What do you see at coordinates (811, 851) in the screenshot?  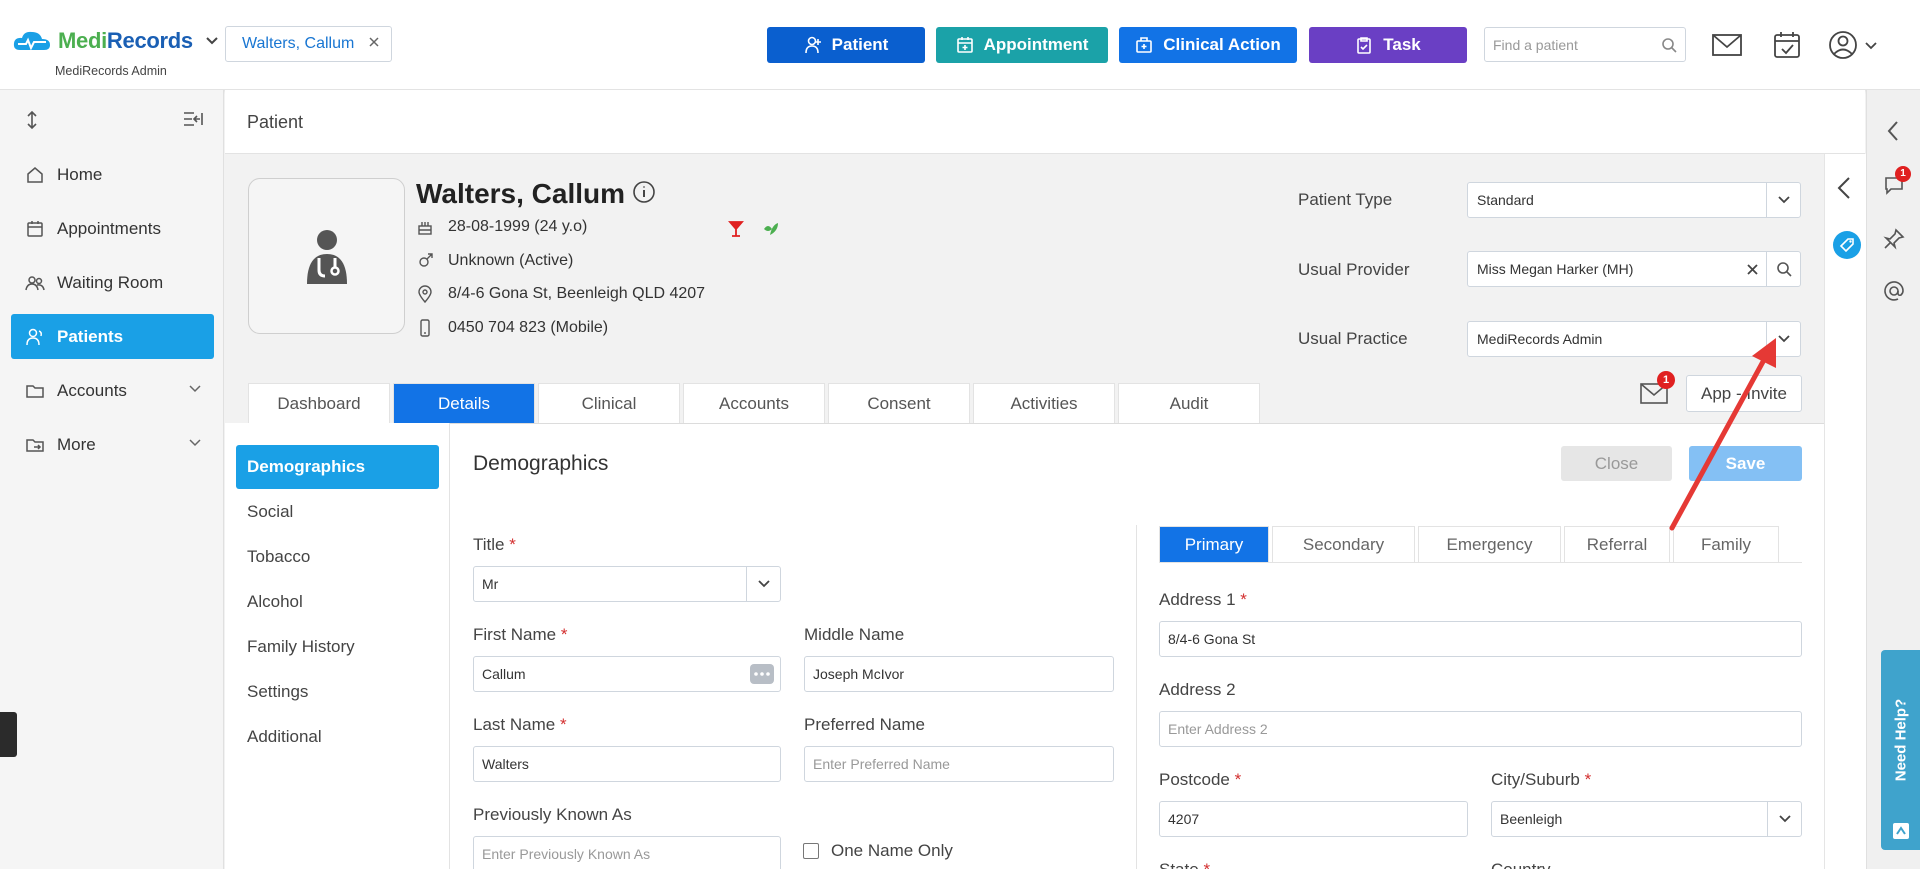 I see `one-name-only-checkbox` at bounding box center [811, 851].